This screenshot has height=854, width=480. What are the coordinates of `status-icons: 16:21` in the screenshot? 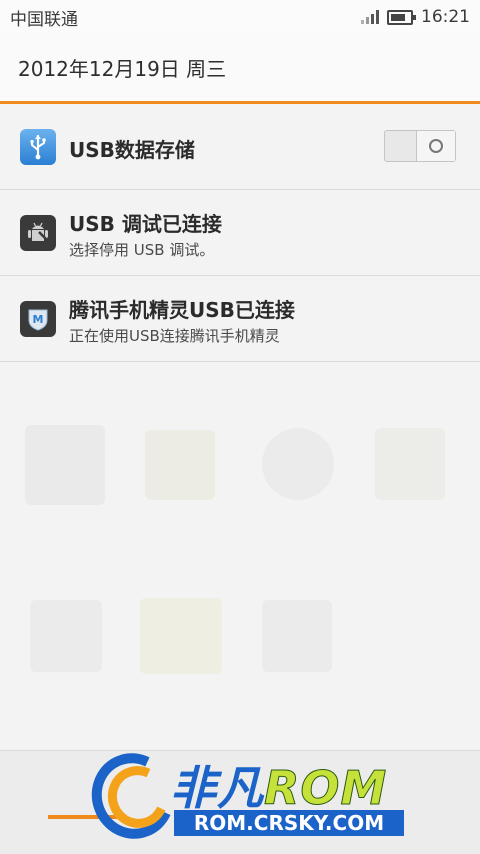 It's located at (415, 17).